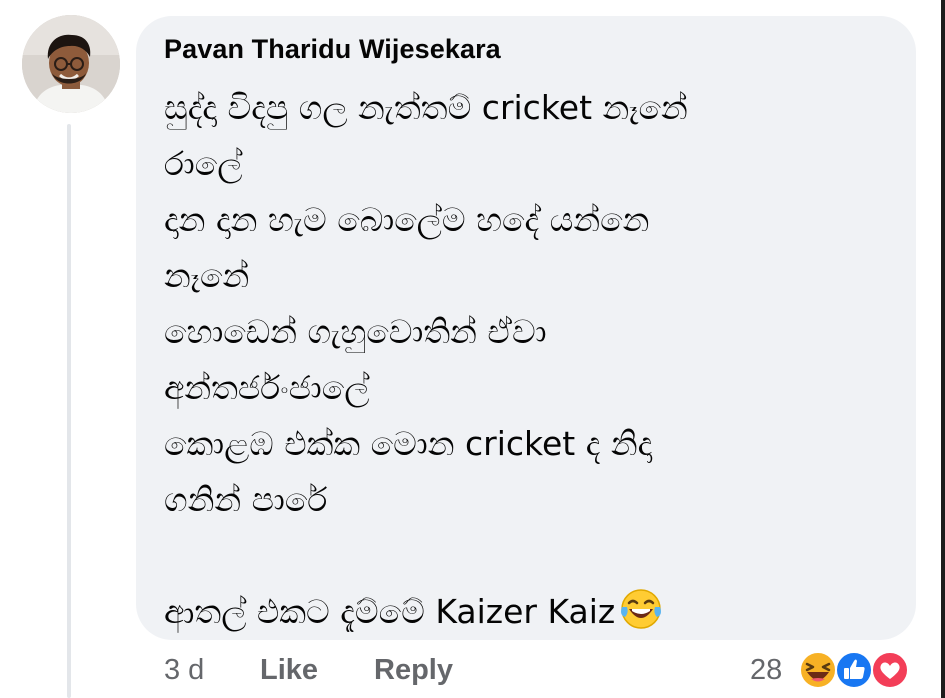  Describe the element at coordinates (355, 331) in the screenshot. I see `comment-line: හොඩෙන් ගැහුවොතින් ඒවා` at that location.